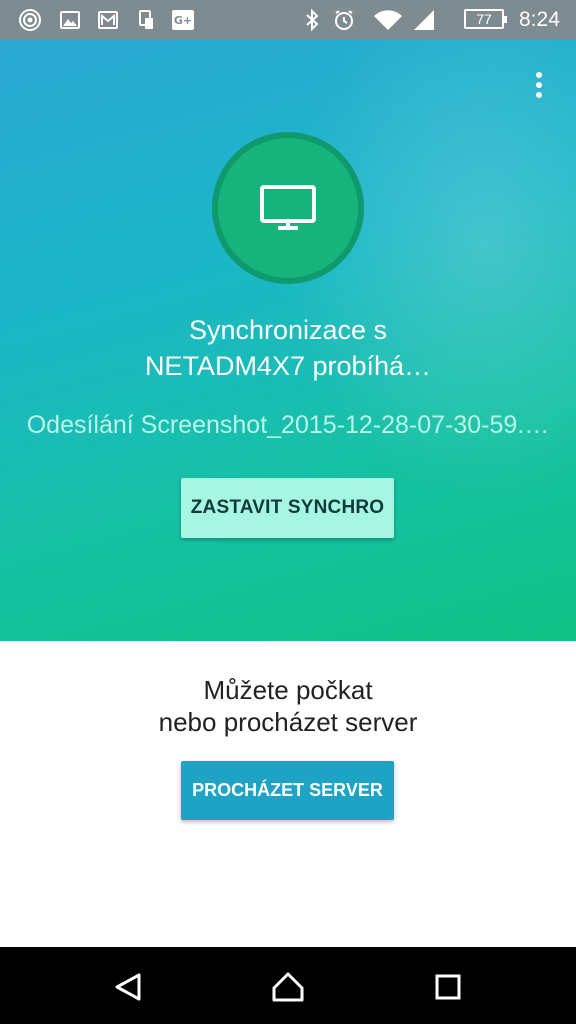 The image size is (576, 1024). Describe the element at coordinates (108, 20) in the screenshot. I see `gmail-icon` at that location.